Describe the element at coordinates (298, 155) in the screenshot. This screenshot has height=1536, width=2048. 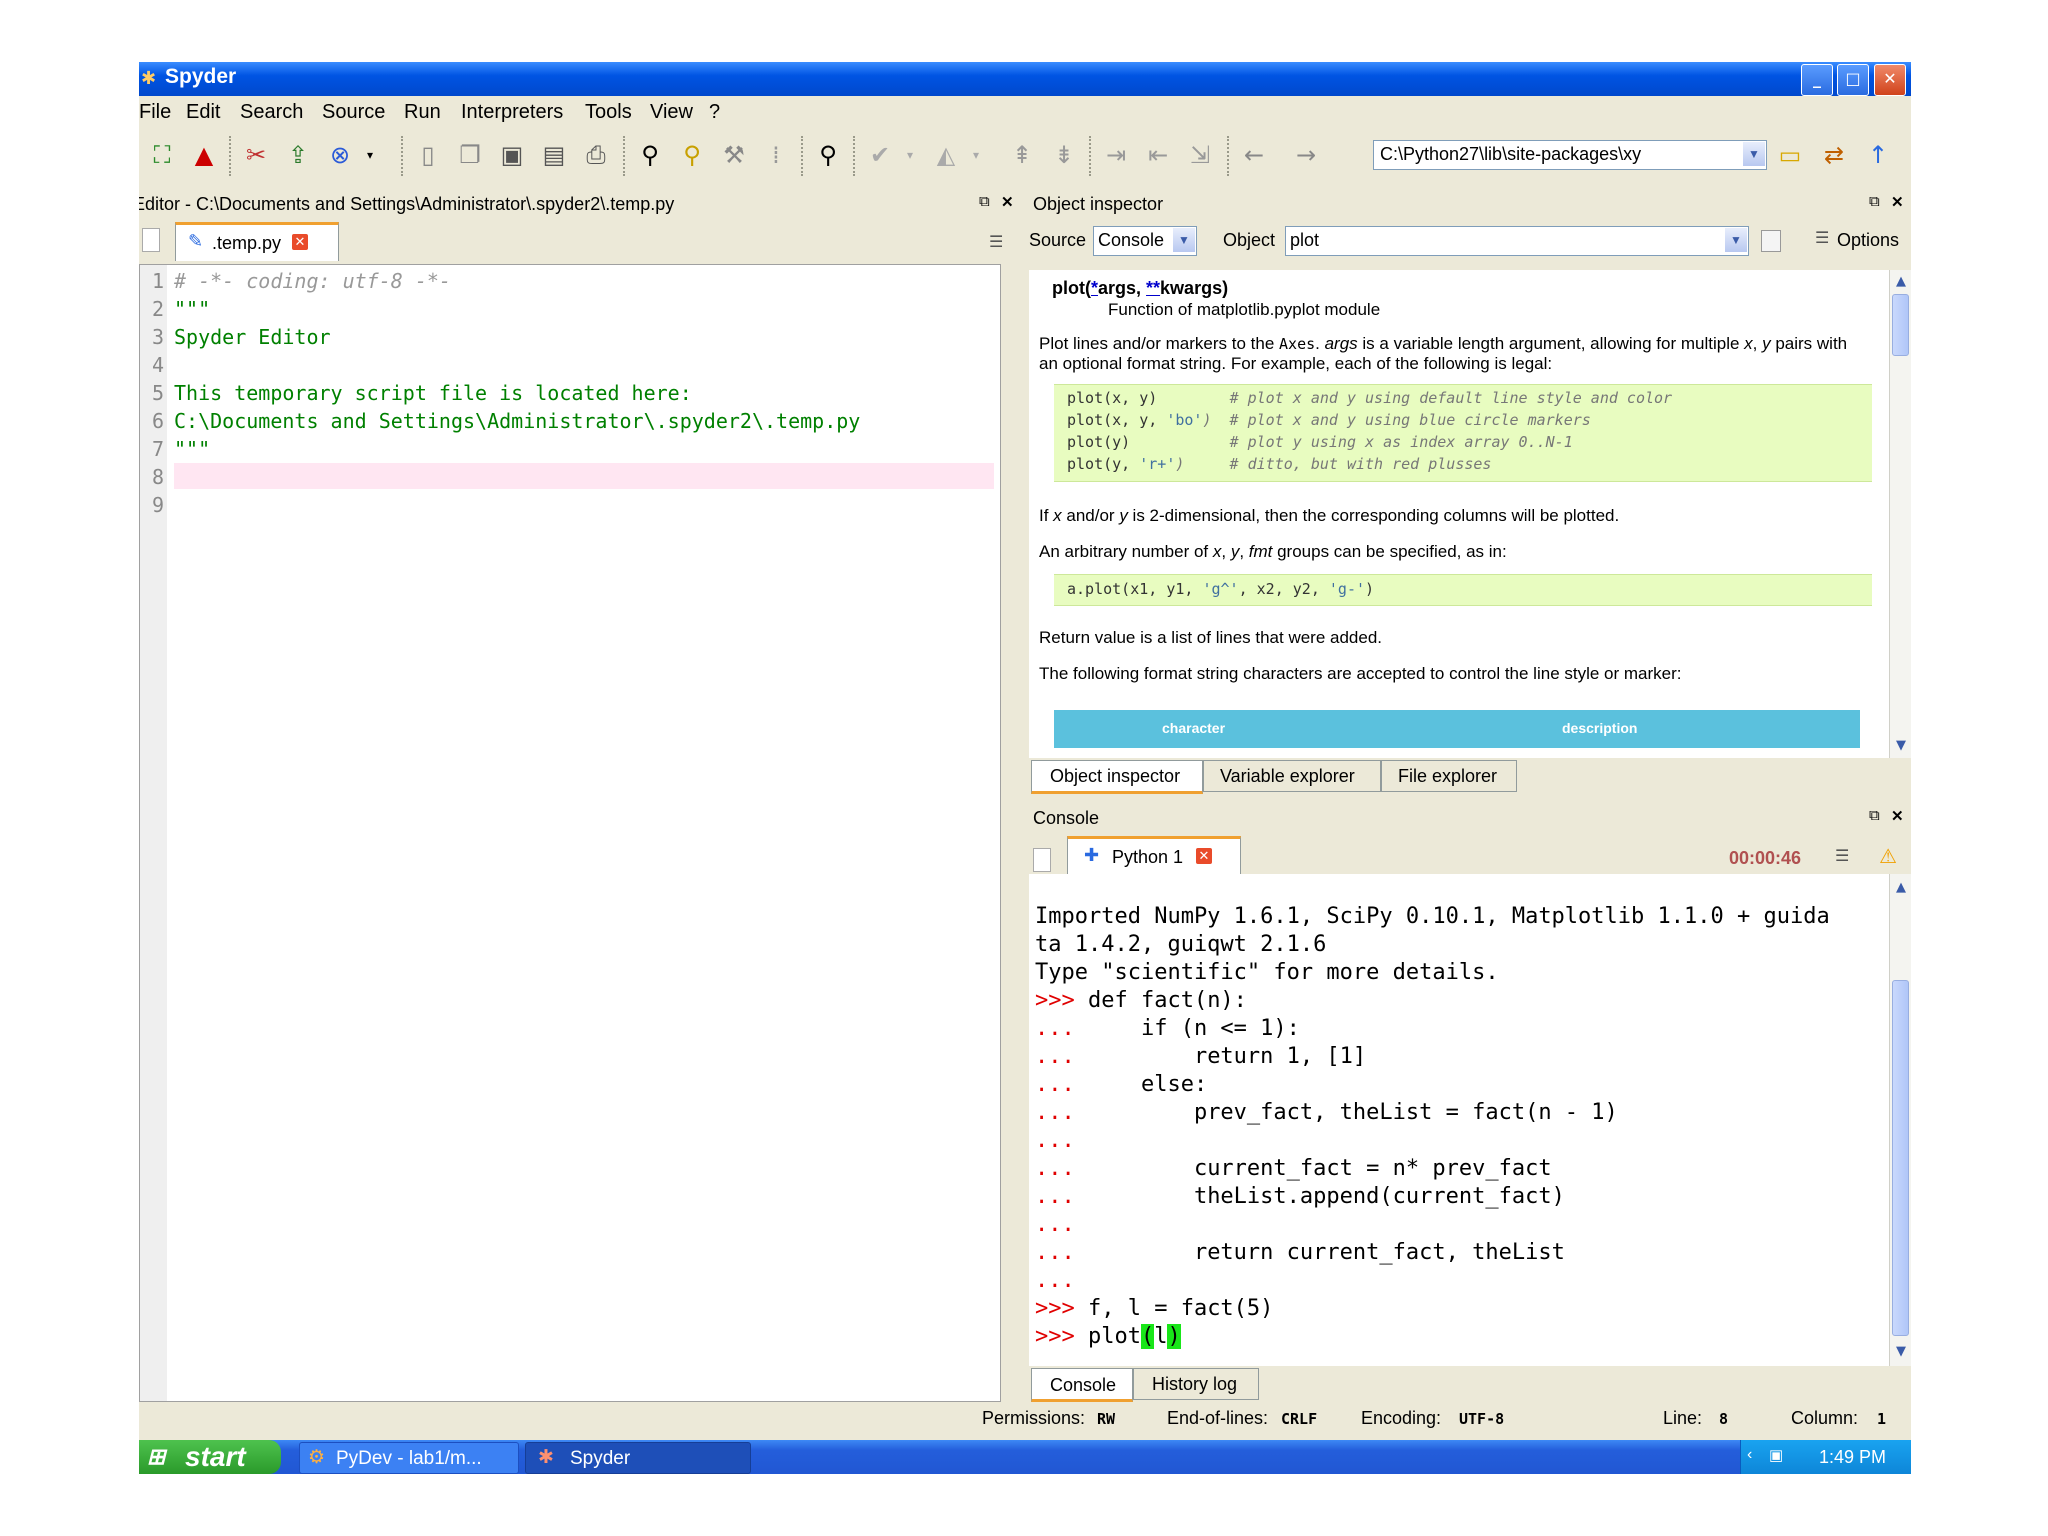
I see `python-path-icon: ⇪` at that location.